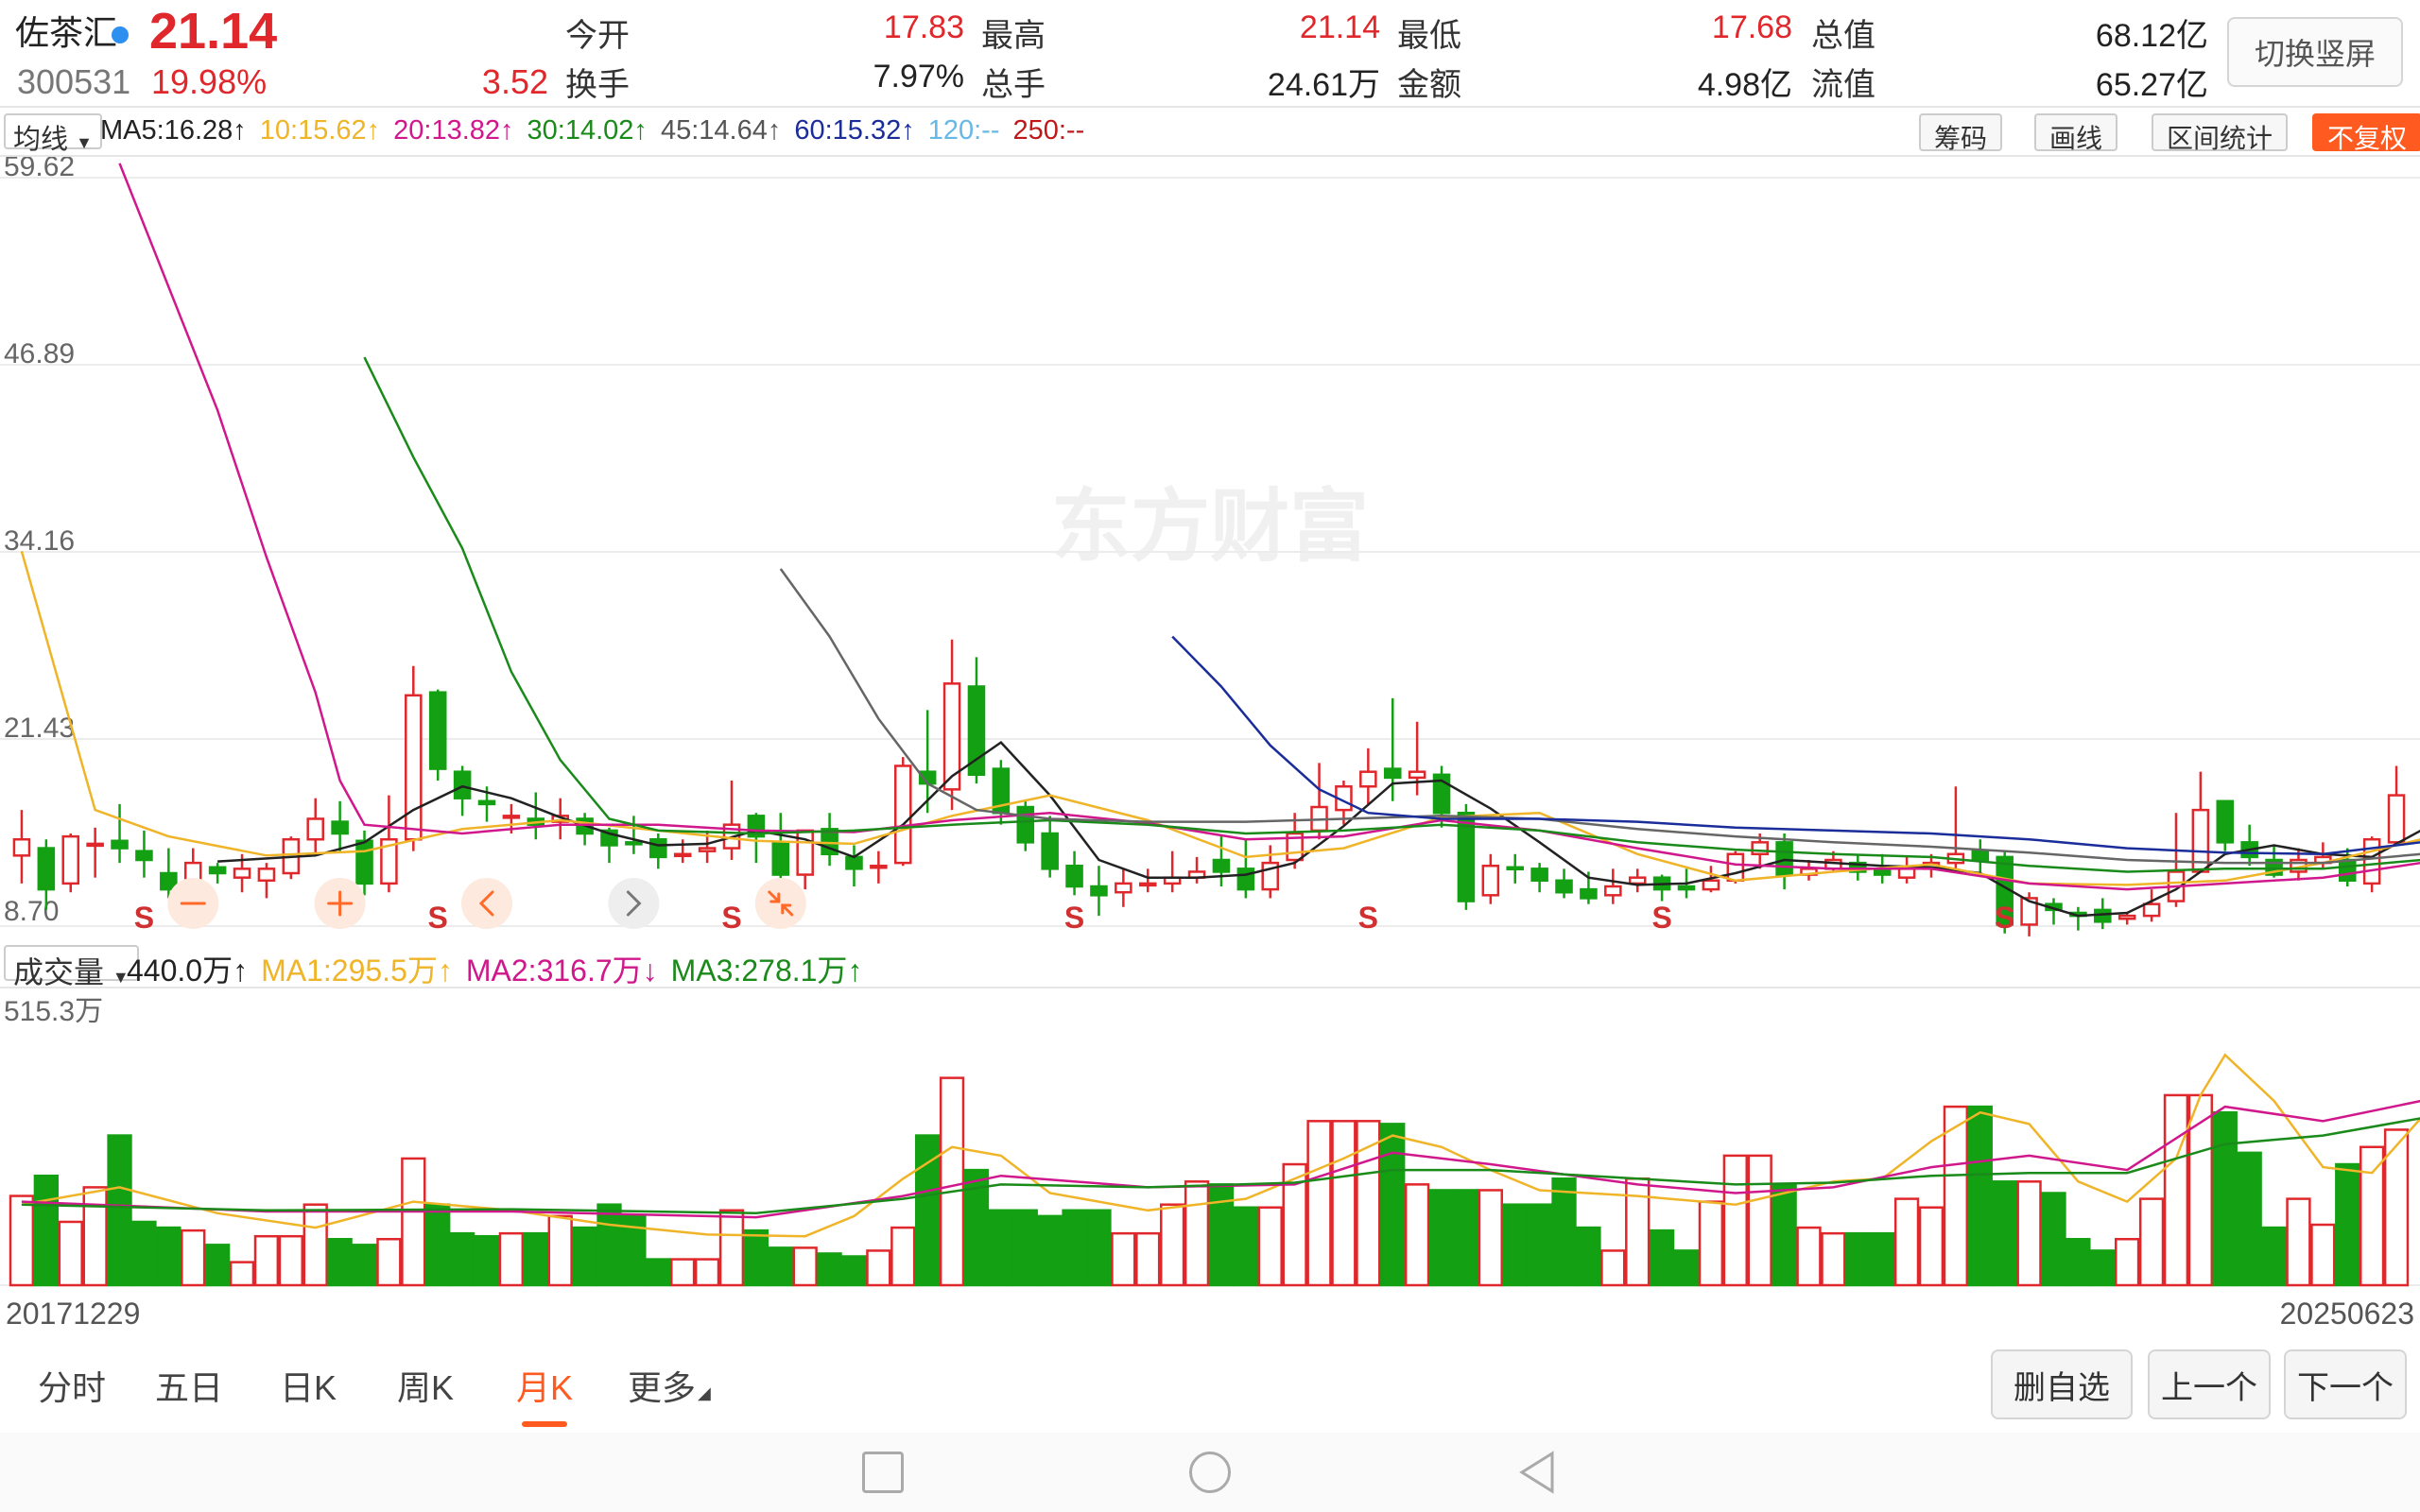 The height and width of the screenshot is (1512, 2420). What do you see at coordinates (1961, 133) in the screenshot?
I see `chip-button: 筹码` at bounding box center [1961, 133].